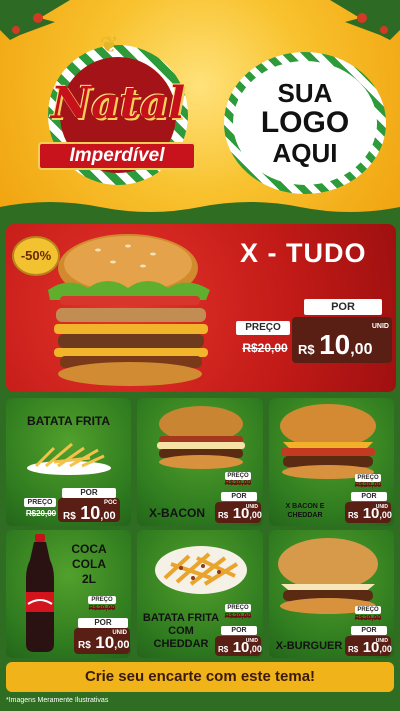 The image size is (400, 711). I want to click on product-name: X-BACON, so click(177, 513).